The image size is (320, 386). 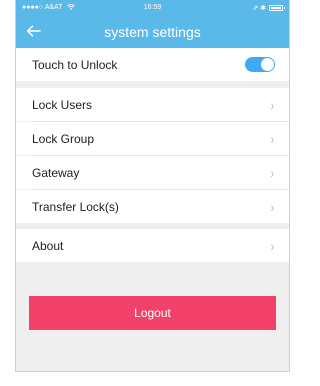 What do you see at coordinates (152, 245) in the screenshot?
I see `about-item: About ›` at bounding box center [152, 245].